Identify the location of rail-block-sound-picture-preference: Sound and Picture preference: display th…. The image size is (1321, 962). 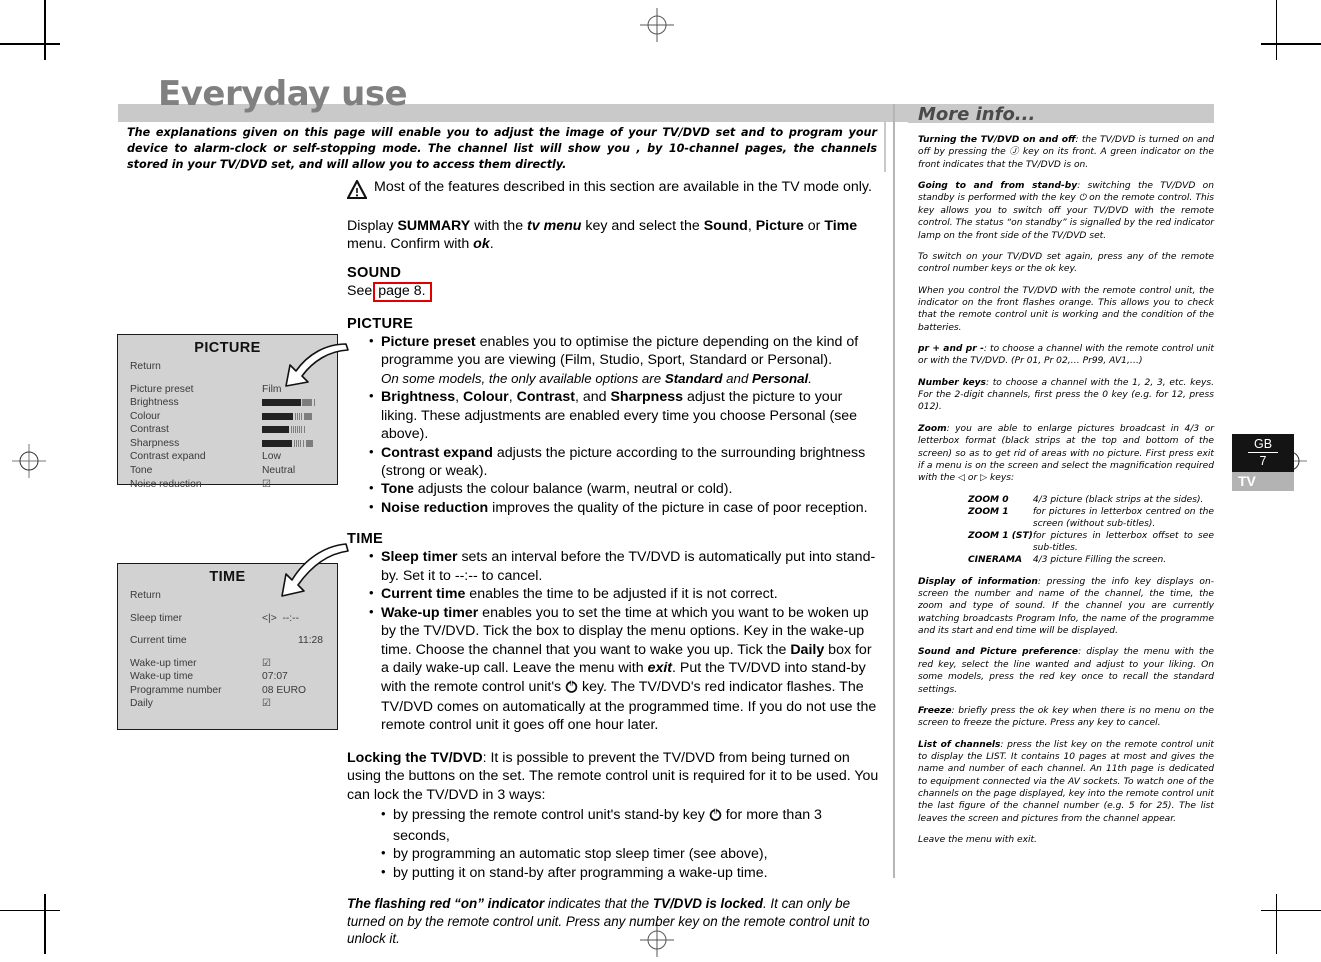
(1066, 670).